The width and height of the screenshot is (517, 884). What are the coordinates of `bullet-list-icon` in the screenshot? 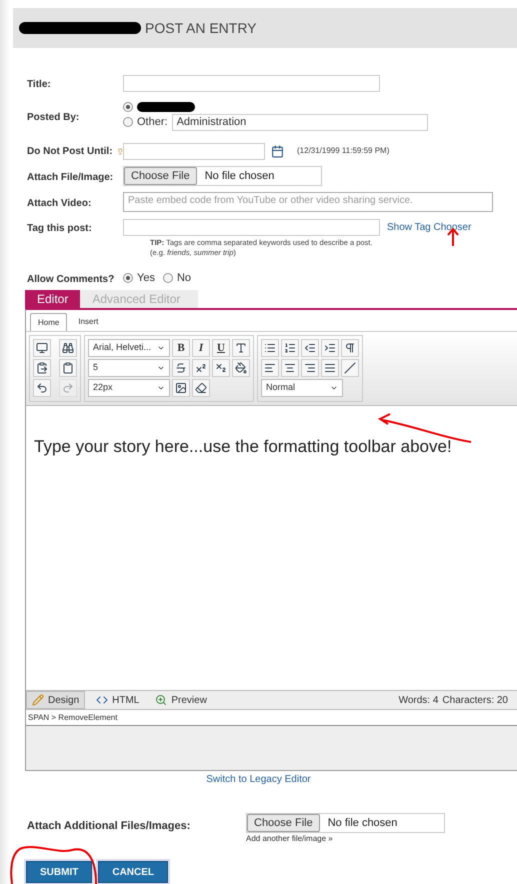 It's located at (270, 348).